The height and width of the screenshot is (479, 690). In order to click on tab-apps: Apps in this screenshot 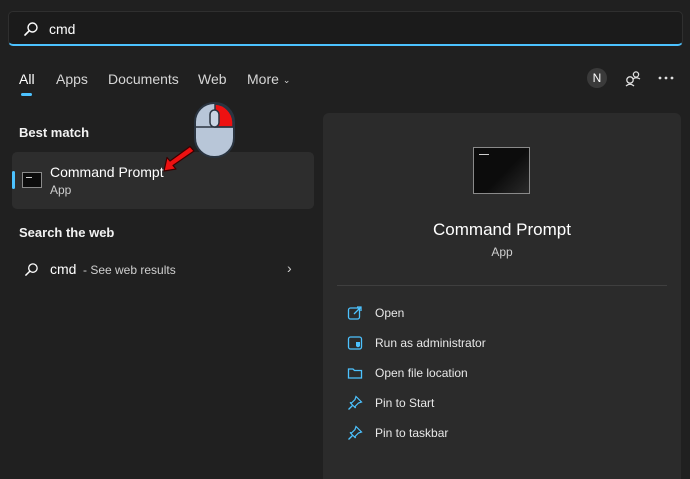, I will do `click(72, 79)`.